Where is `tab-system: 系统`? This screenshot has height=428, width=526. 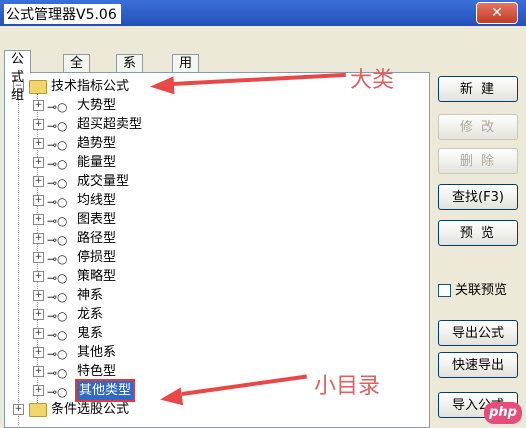 tab-system: 系统 is located at coordinates (130, 71).